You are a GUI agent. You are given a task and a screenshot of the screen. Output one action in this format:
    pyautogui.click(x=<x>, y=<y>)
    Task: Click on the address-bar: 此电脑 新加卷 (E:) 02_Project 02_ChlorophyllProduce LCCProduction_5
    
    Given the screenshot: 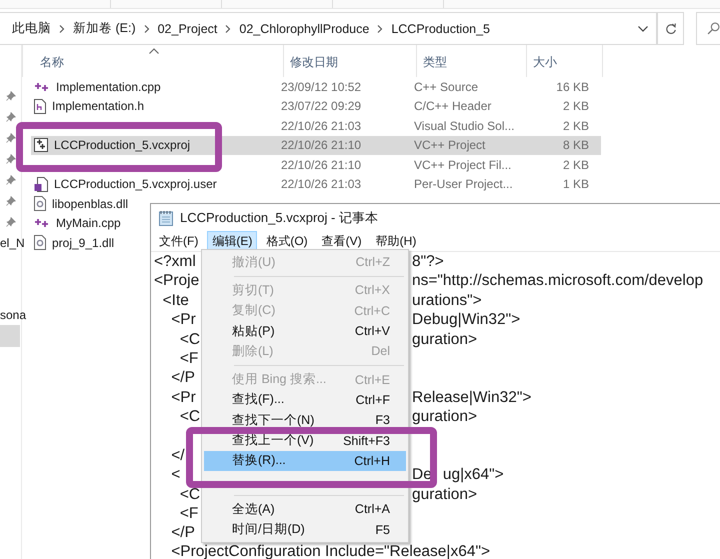 What is the action you would take?
    pyautogui.click(x=328, y=28)
    